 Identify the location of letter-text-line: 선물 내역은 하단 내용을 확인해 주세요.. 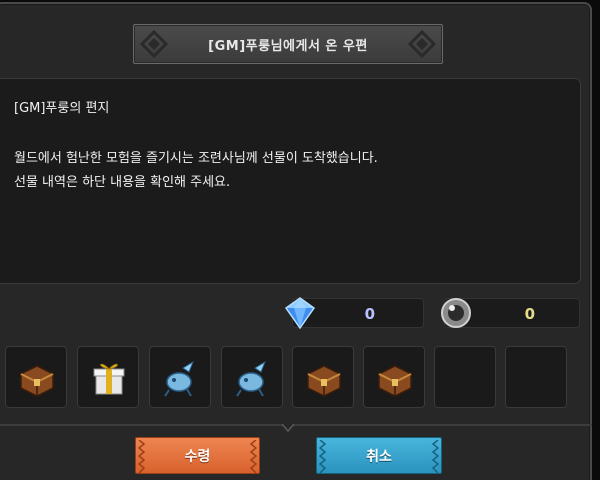
(122, 182).